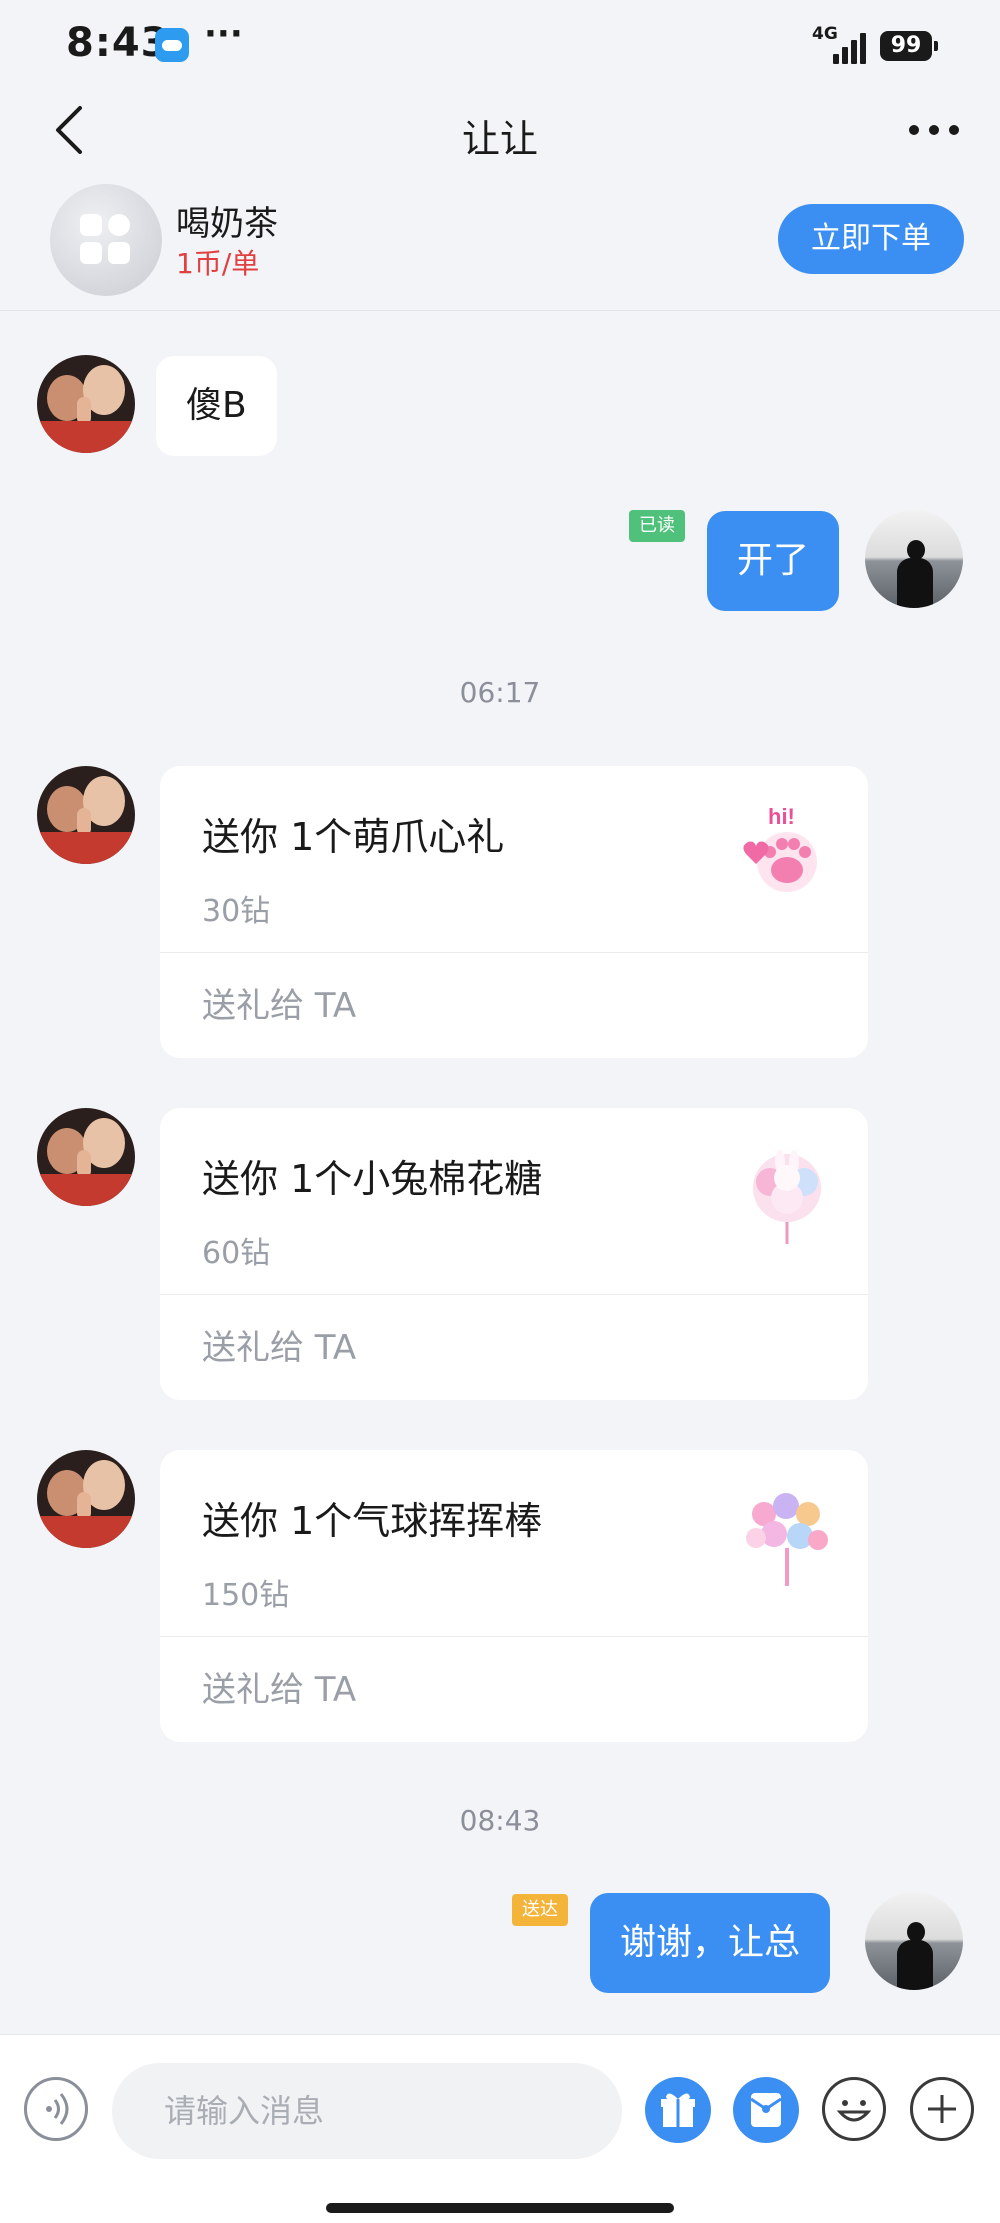 The height and width of the screenshot is (2223, 1000). What do you see at coordinates (773, 561) in the screenshot?
I see `message-bubble-outgoing: 开了` at bounding box center [773, 561].